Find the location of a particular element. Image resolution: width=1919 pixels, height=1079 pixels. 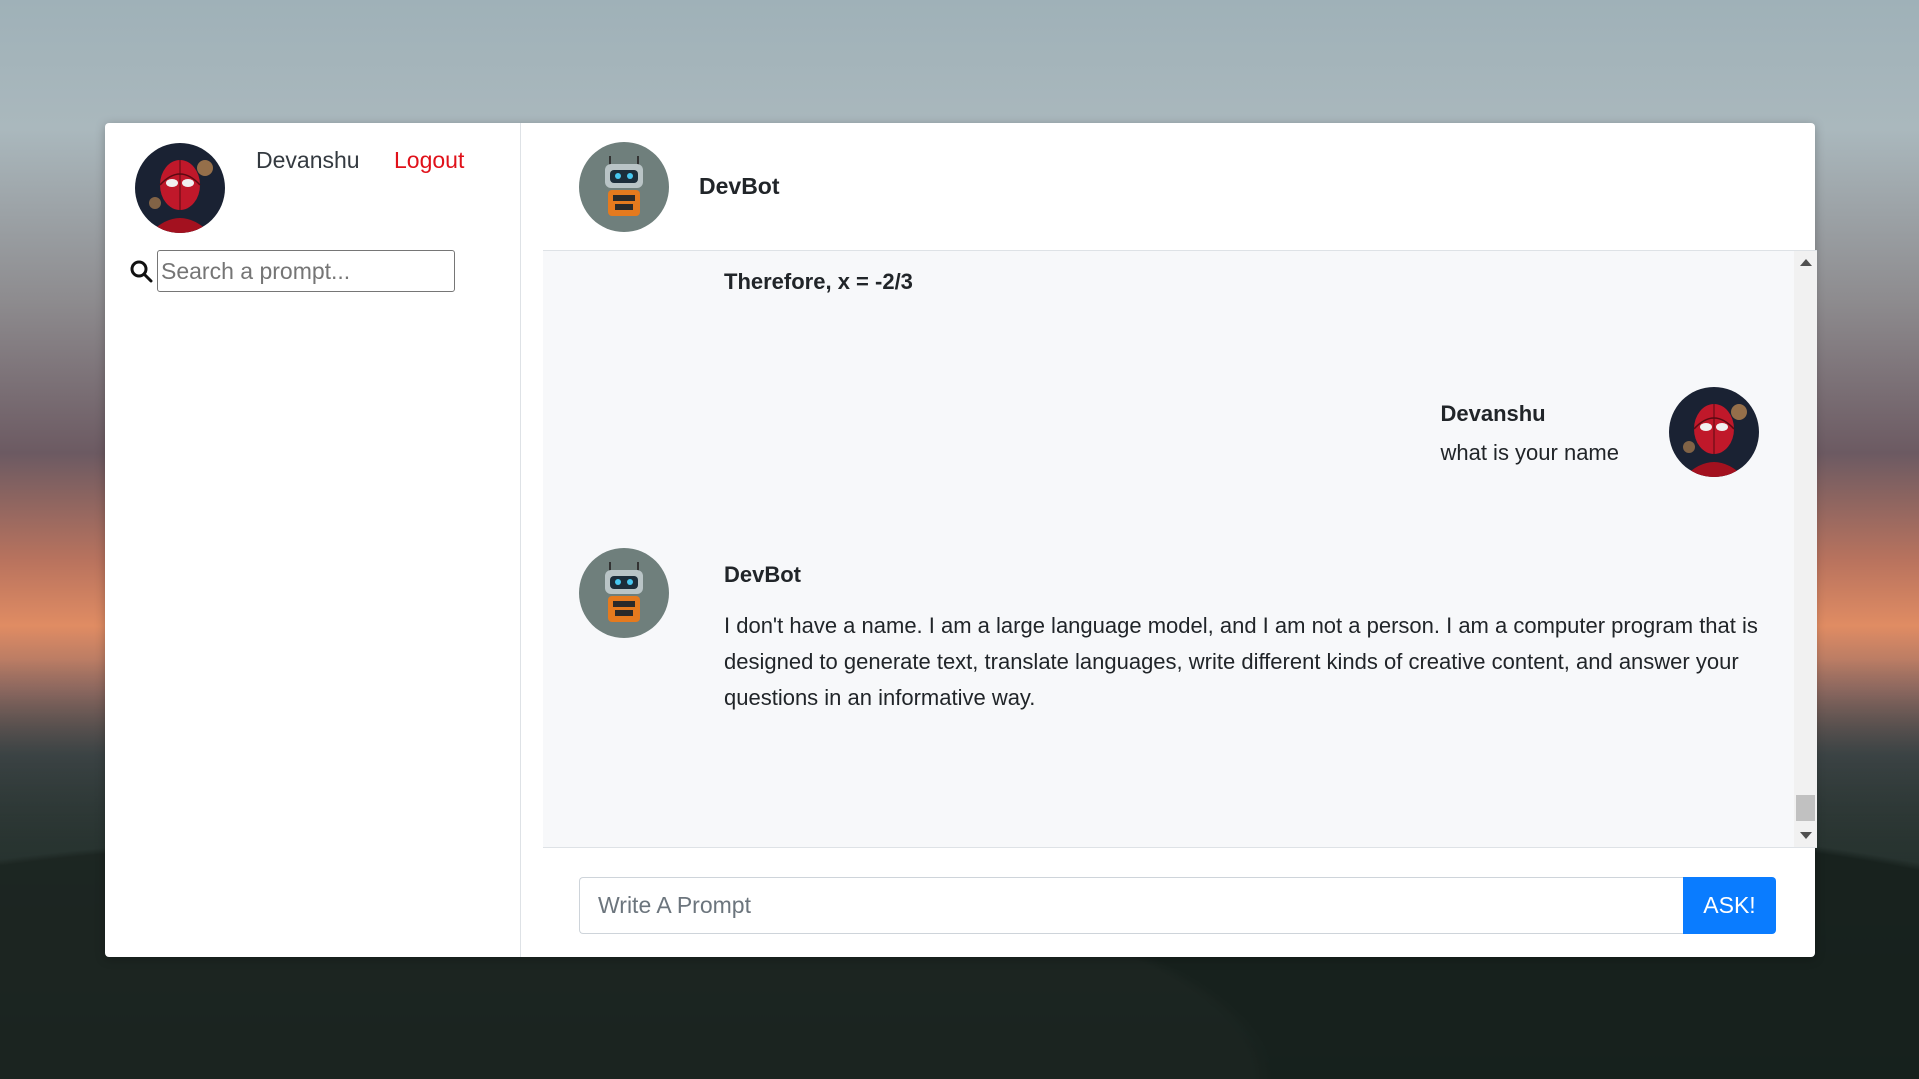

scrollbar is located at coordinates (1805, 549).